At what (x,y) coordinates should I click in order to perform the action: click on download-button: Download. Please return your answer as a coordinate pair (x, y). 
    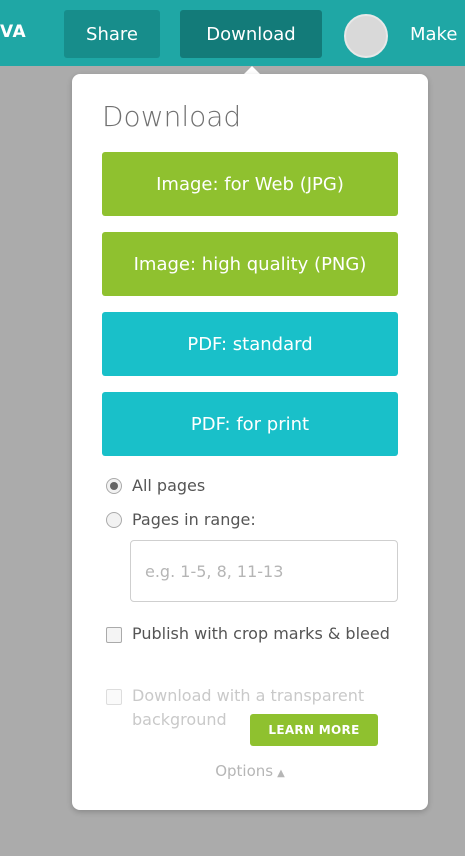
    Looking at the image, I should click on (251, 34).